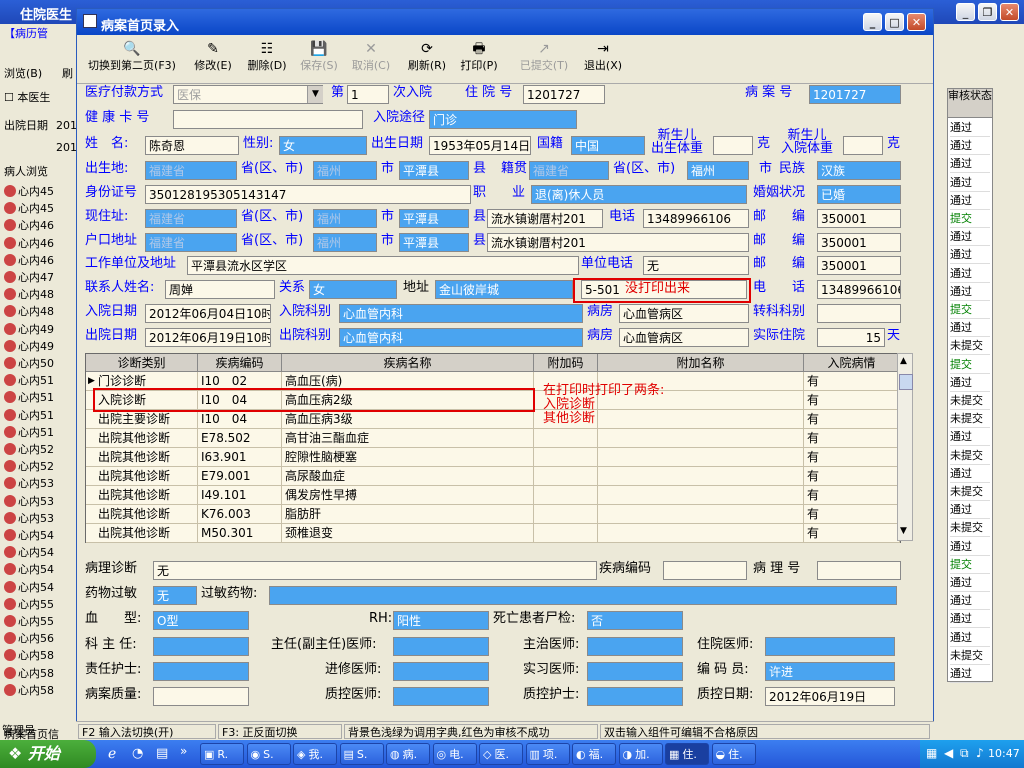 The width and height of the screenshot is (1024, 768). Describe the element at coordinates (408, 457) in the screenshot. I see `grid-cell-2: 腔隙性脑梗塞` at that location.